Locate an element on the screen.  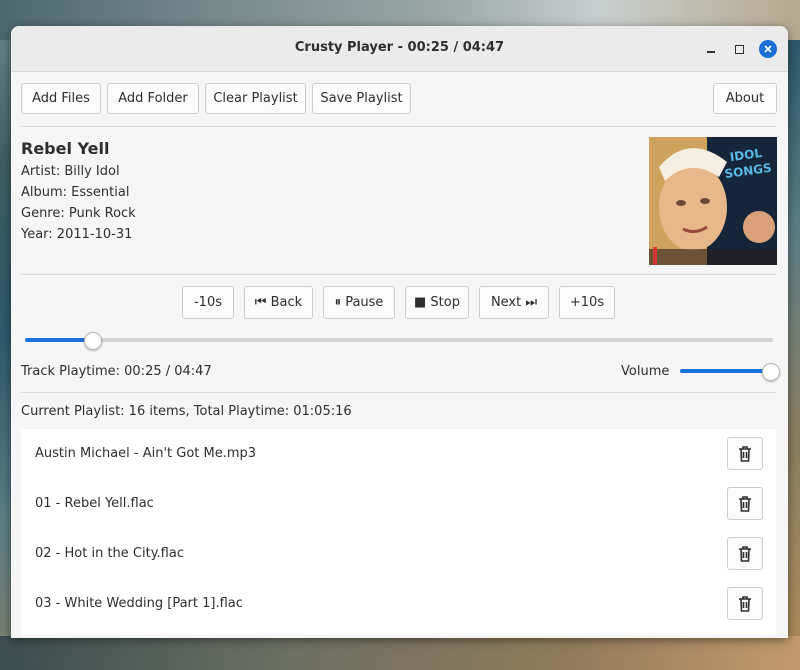
stop-button: ■ Stop is located at coordinates (437, 302).